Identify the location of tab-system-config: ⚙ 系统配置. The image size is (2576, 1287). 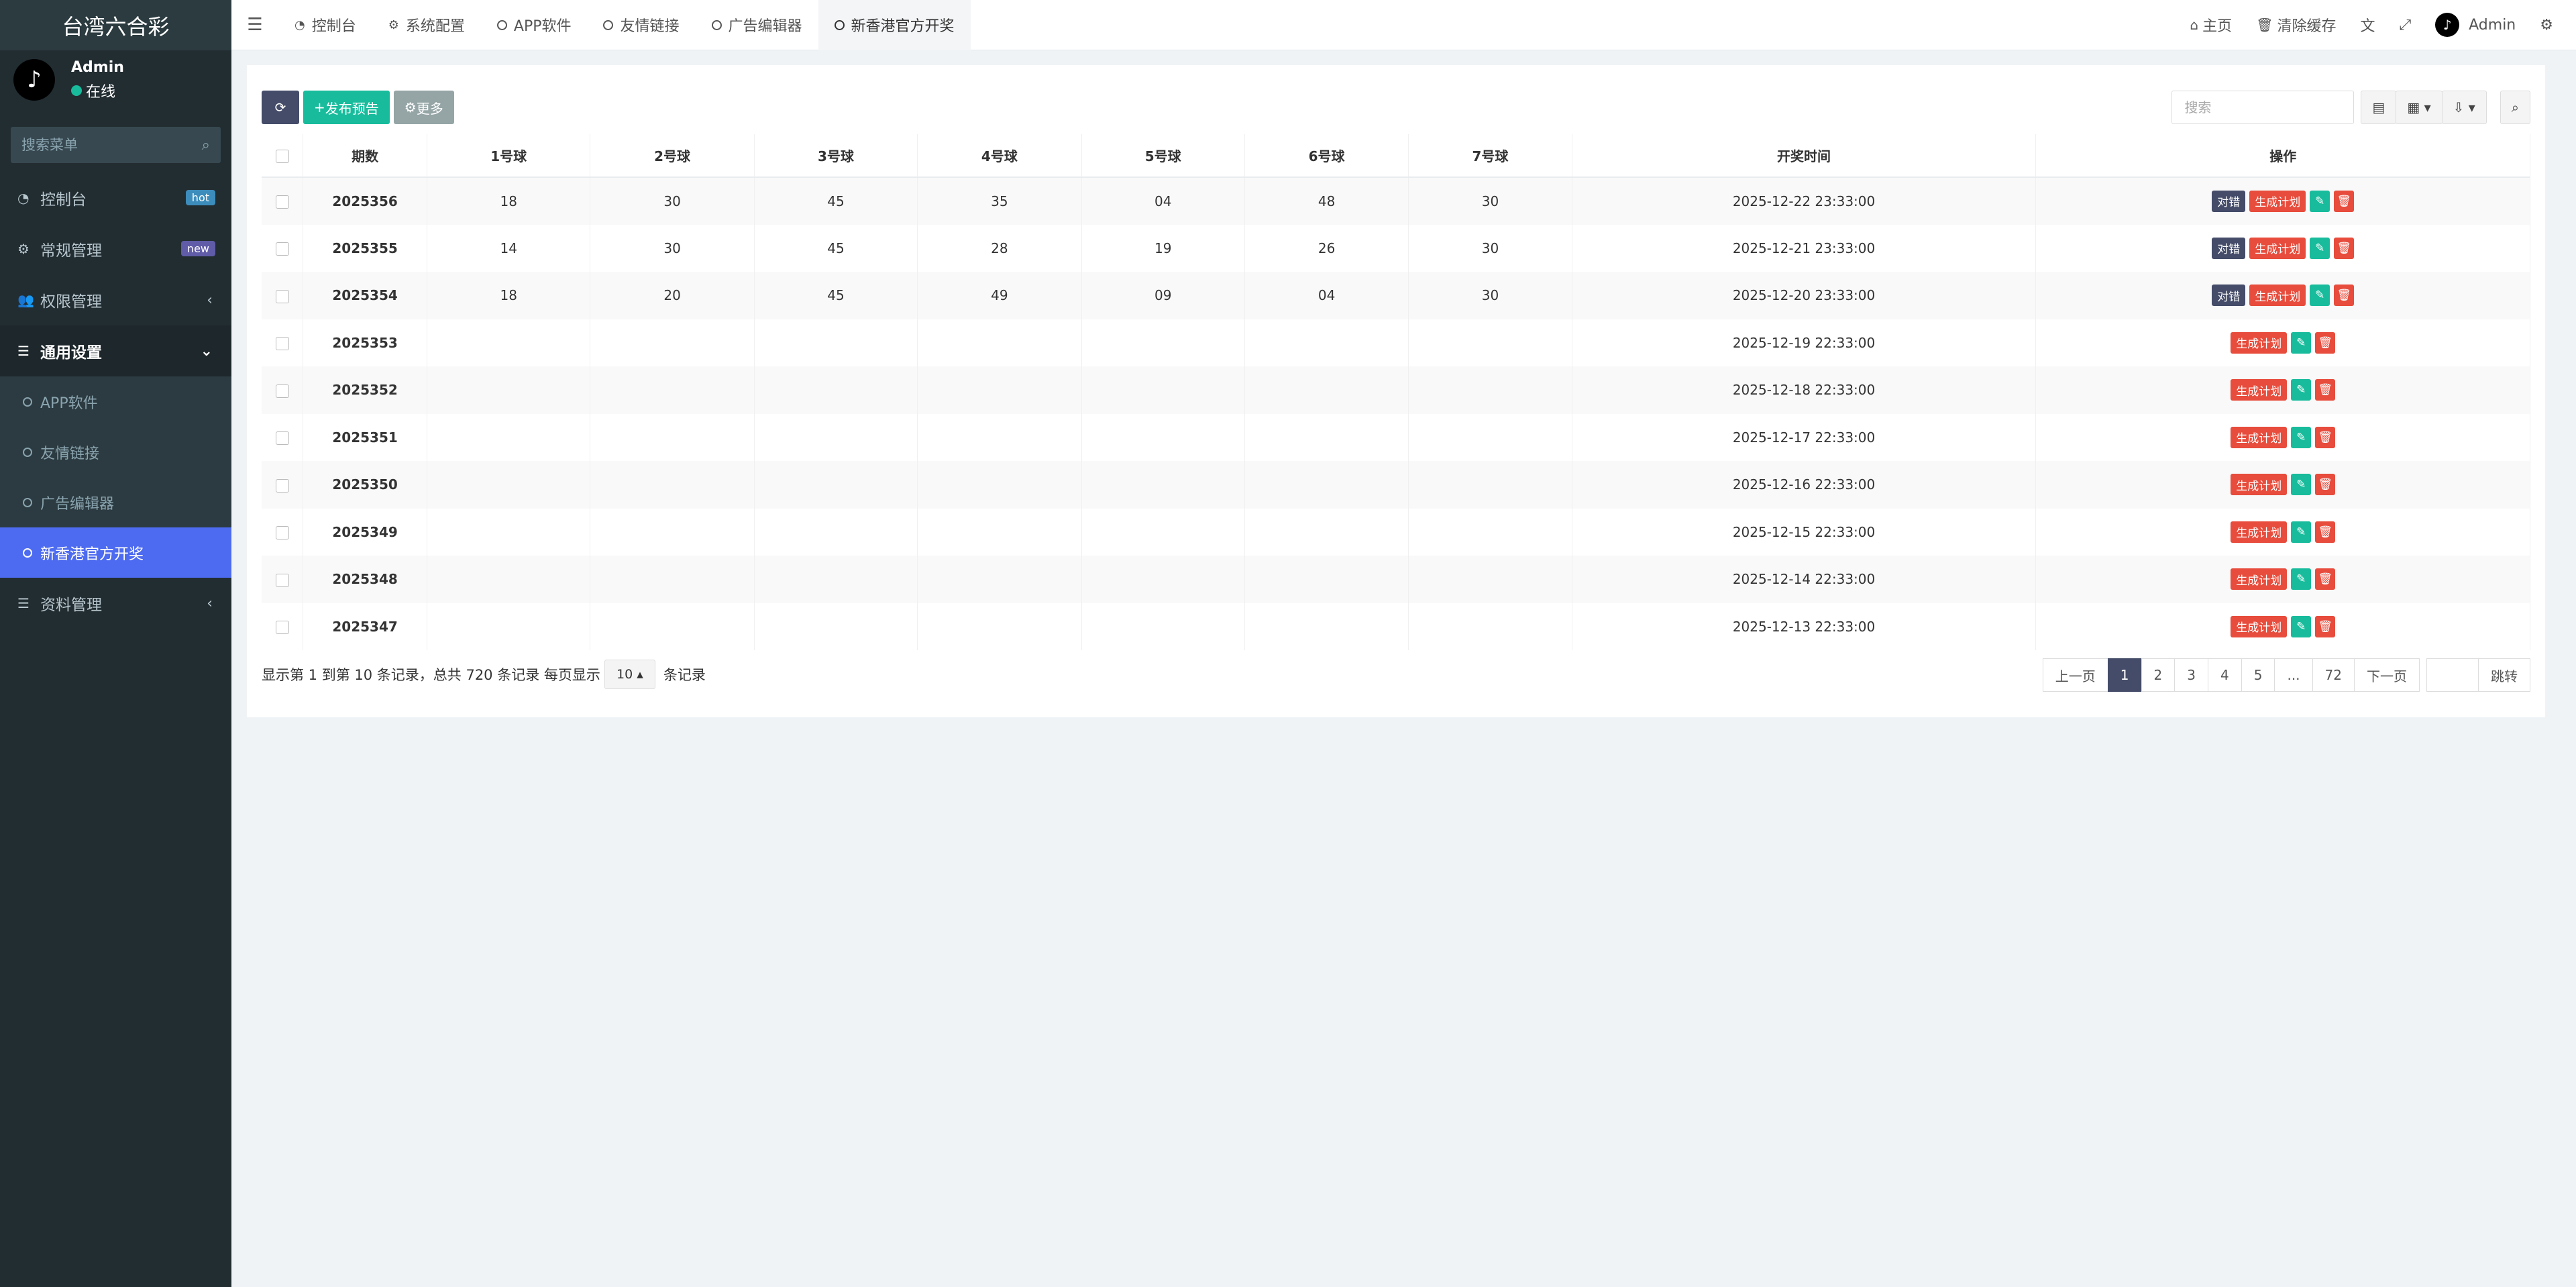
(426, 25).